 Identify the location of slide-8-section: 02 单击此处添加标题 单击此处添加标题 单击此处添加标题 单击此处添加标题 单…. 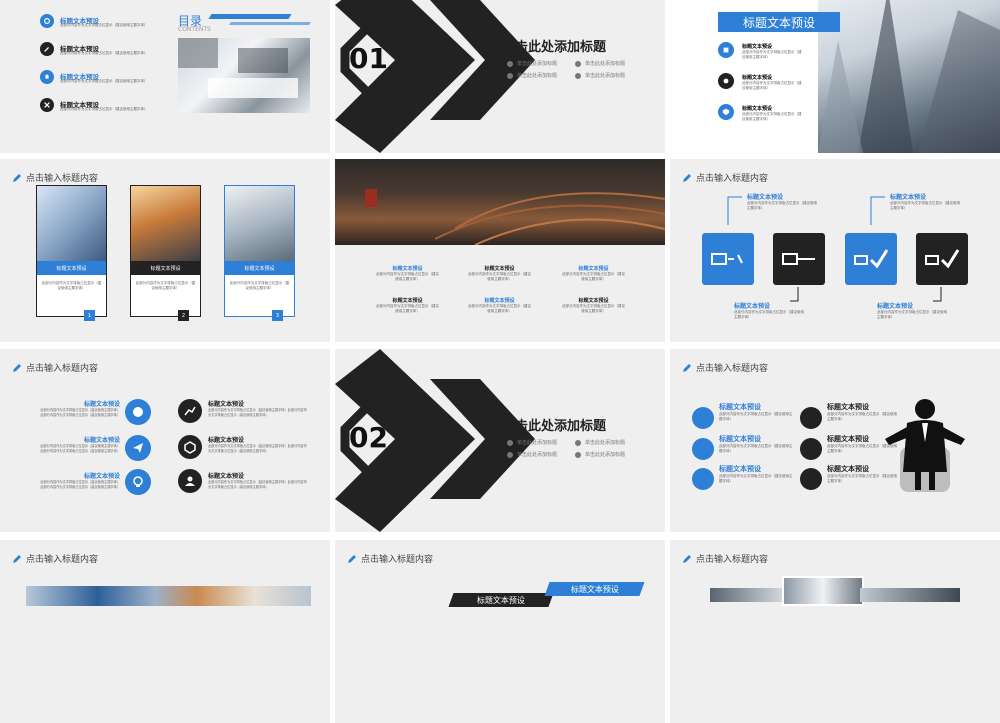
(500, 440).